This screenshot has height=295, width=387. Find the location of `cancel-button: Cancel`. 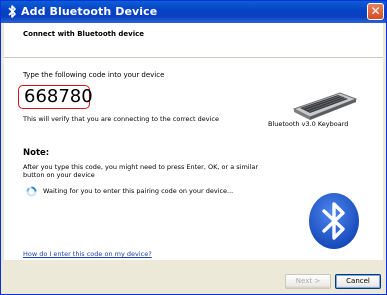

cancel-button: Cancel is located at coordinates (358, 281).